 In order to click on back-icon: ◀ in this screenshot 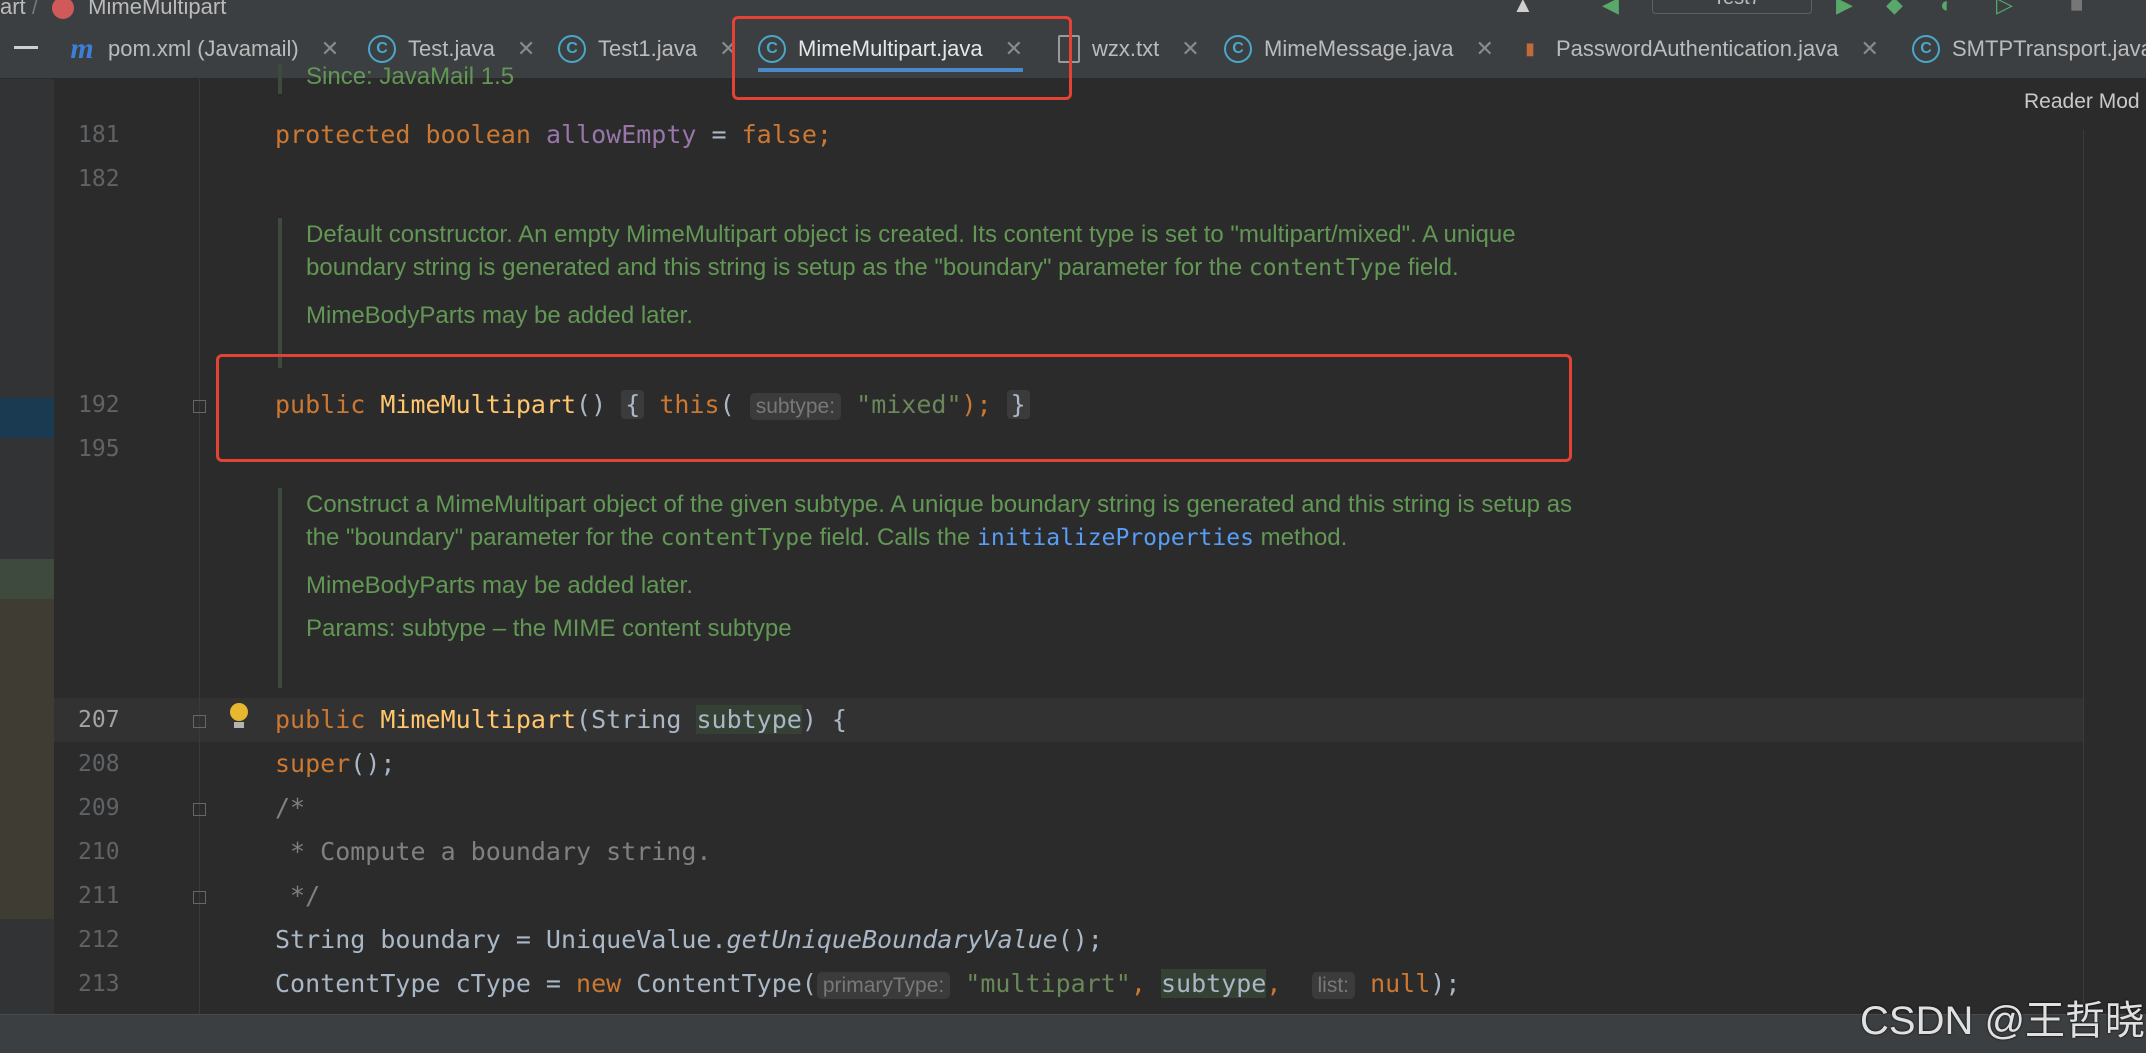, I will do `click(1610, 9)`.